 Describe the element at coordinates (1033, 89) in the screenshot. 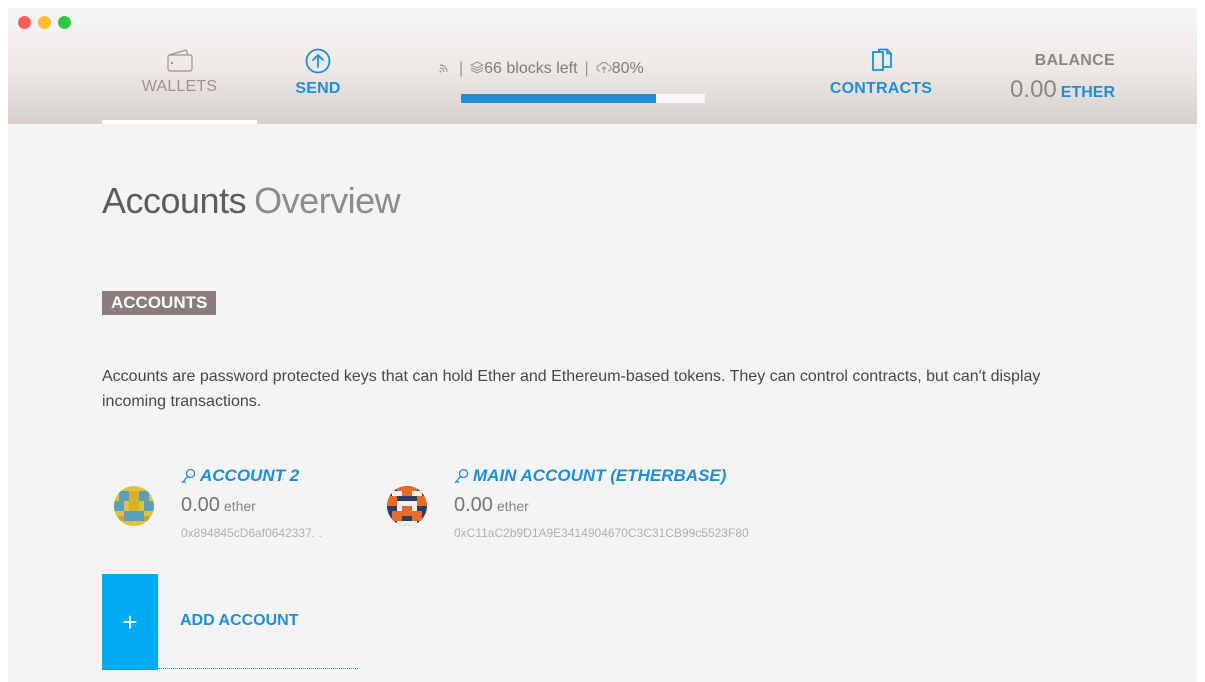

I see `balance-value: 0.00` at that location.